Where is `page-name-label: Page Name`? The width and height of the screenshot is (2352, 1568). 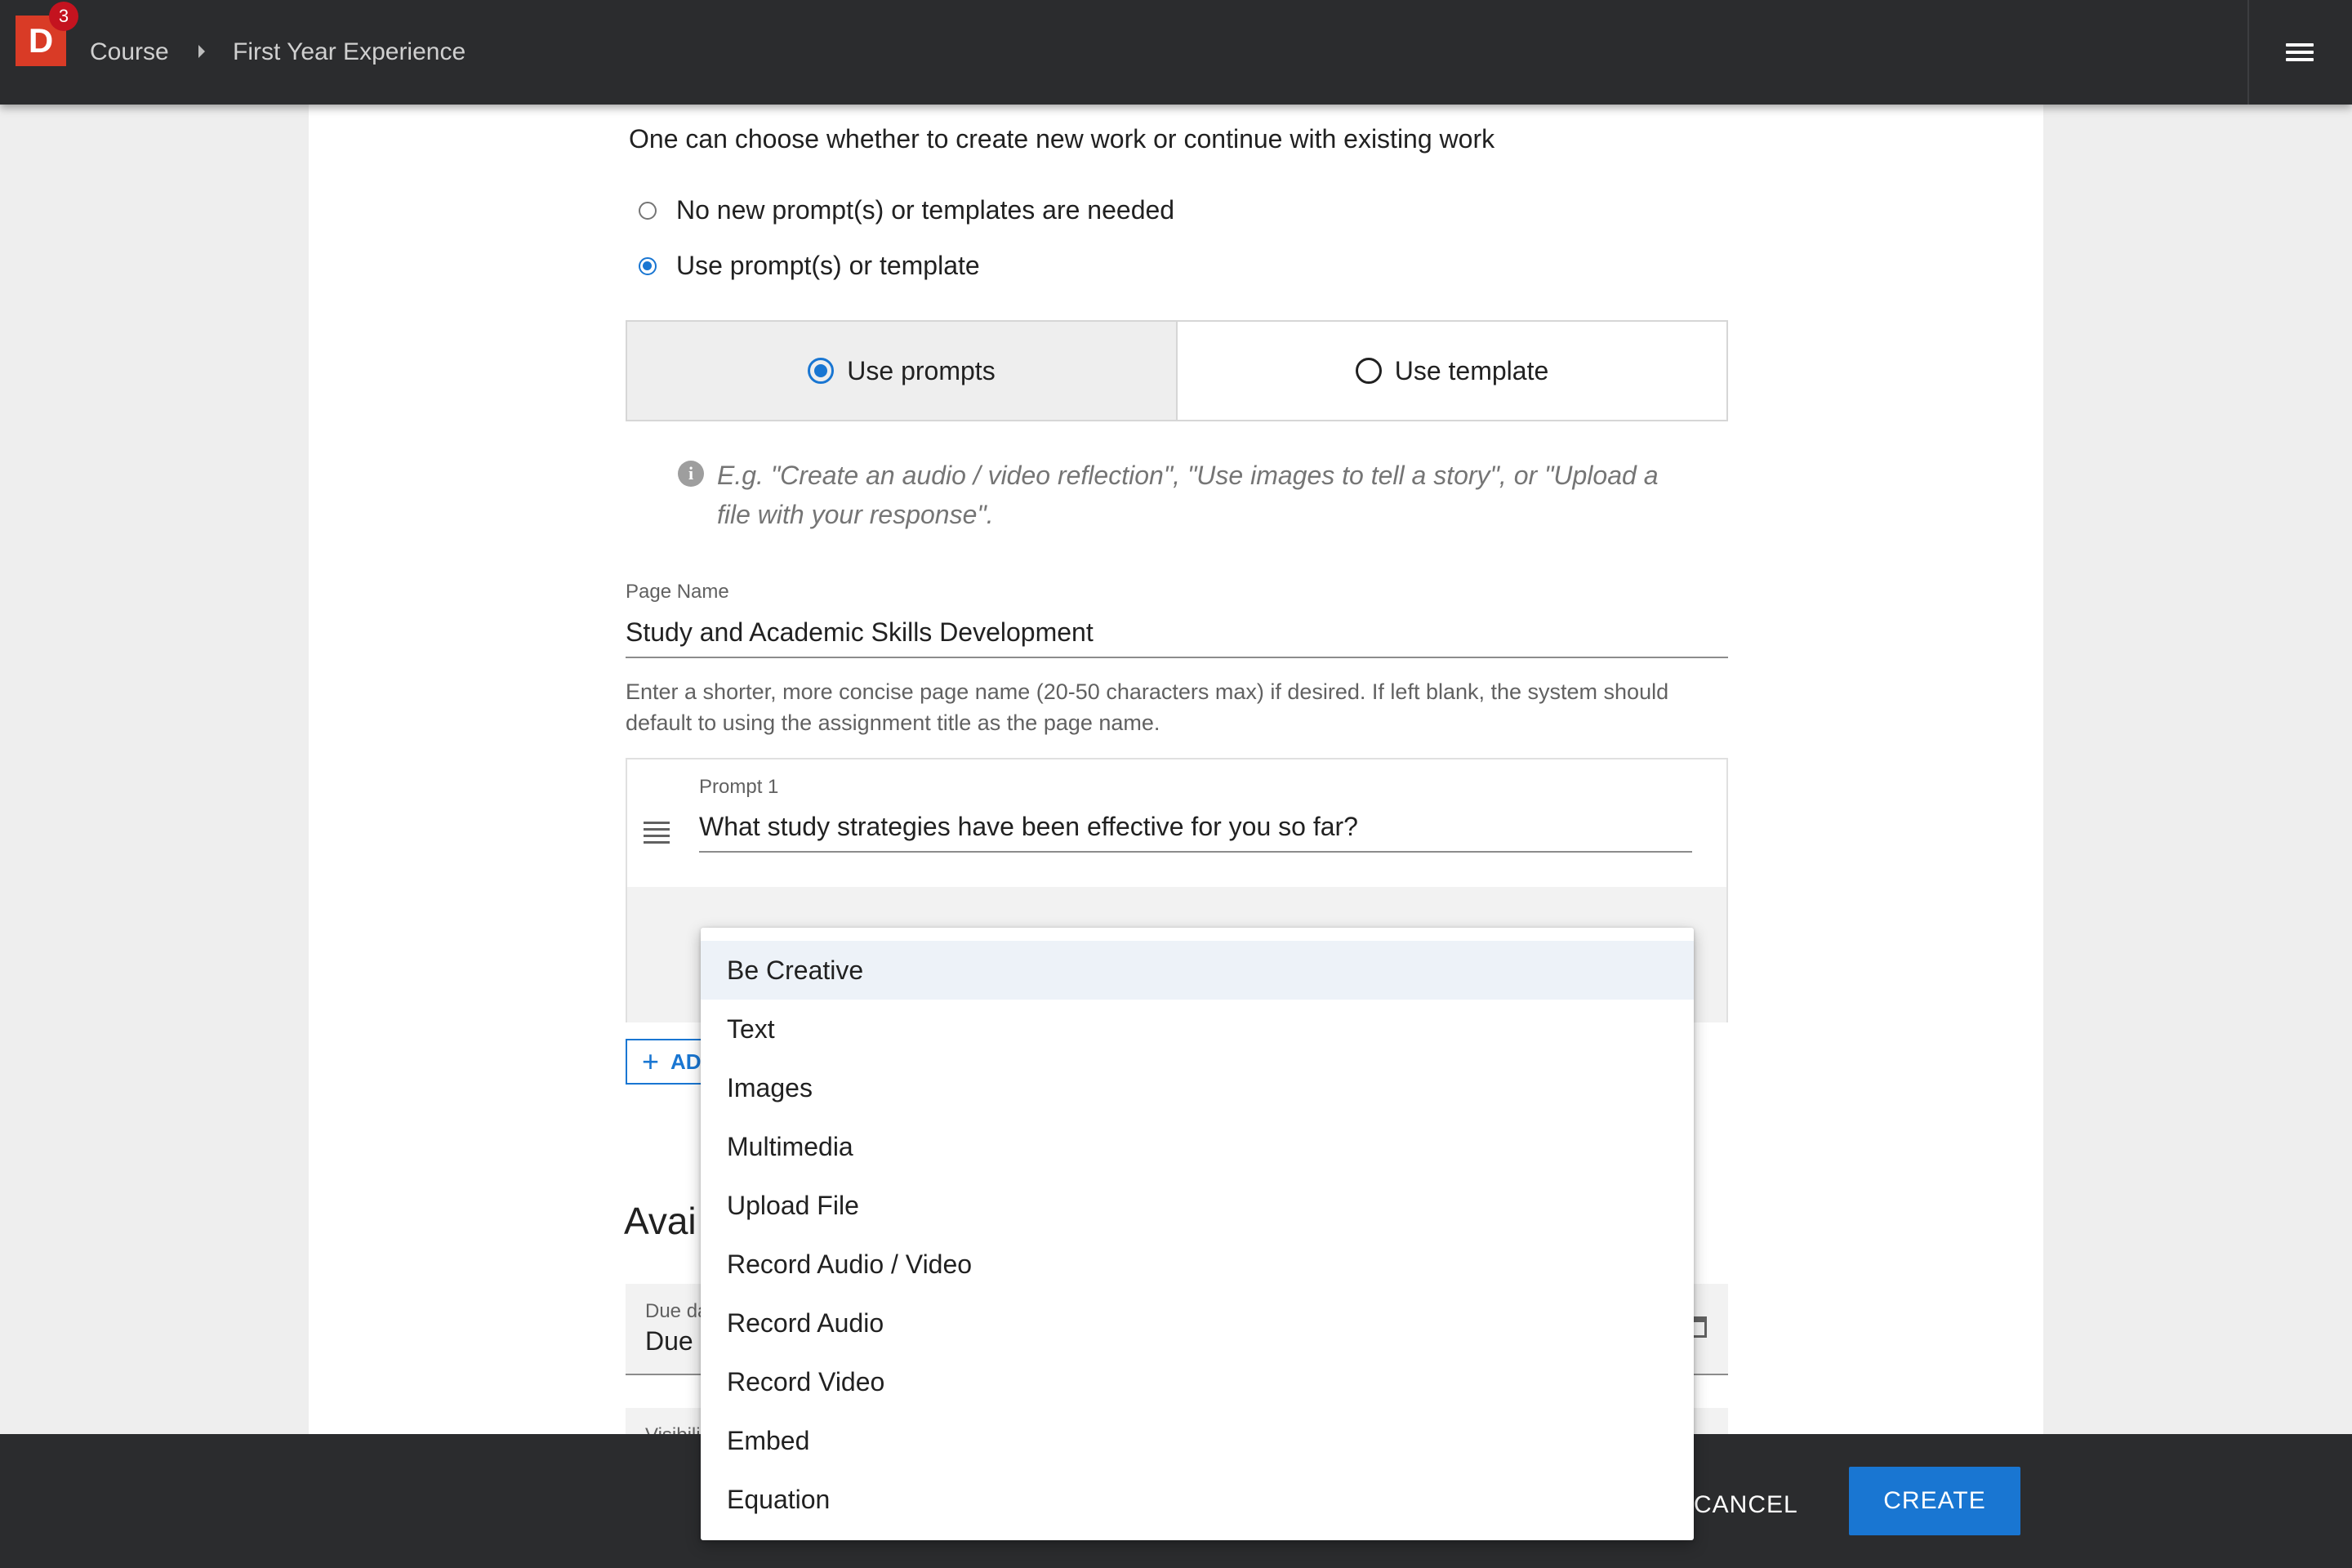 page-name-label: Page Name is located at coordinates (677, 592).